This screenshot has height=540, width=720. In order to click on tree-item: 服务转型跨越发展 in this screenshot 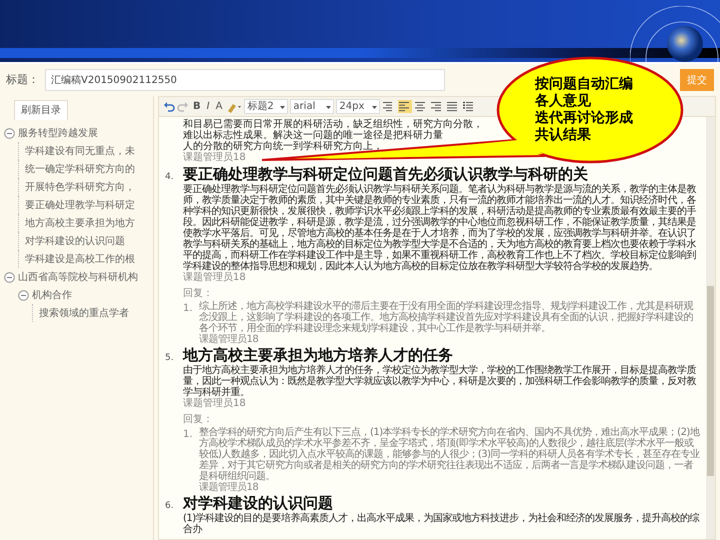, I will do `click(58, 133)`.